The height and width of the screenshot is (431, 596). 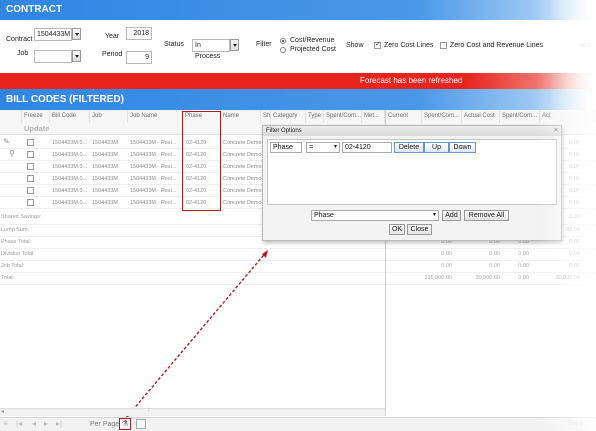 I want to click on last-page-icon: ▸|, so click(x=59, y=423).